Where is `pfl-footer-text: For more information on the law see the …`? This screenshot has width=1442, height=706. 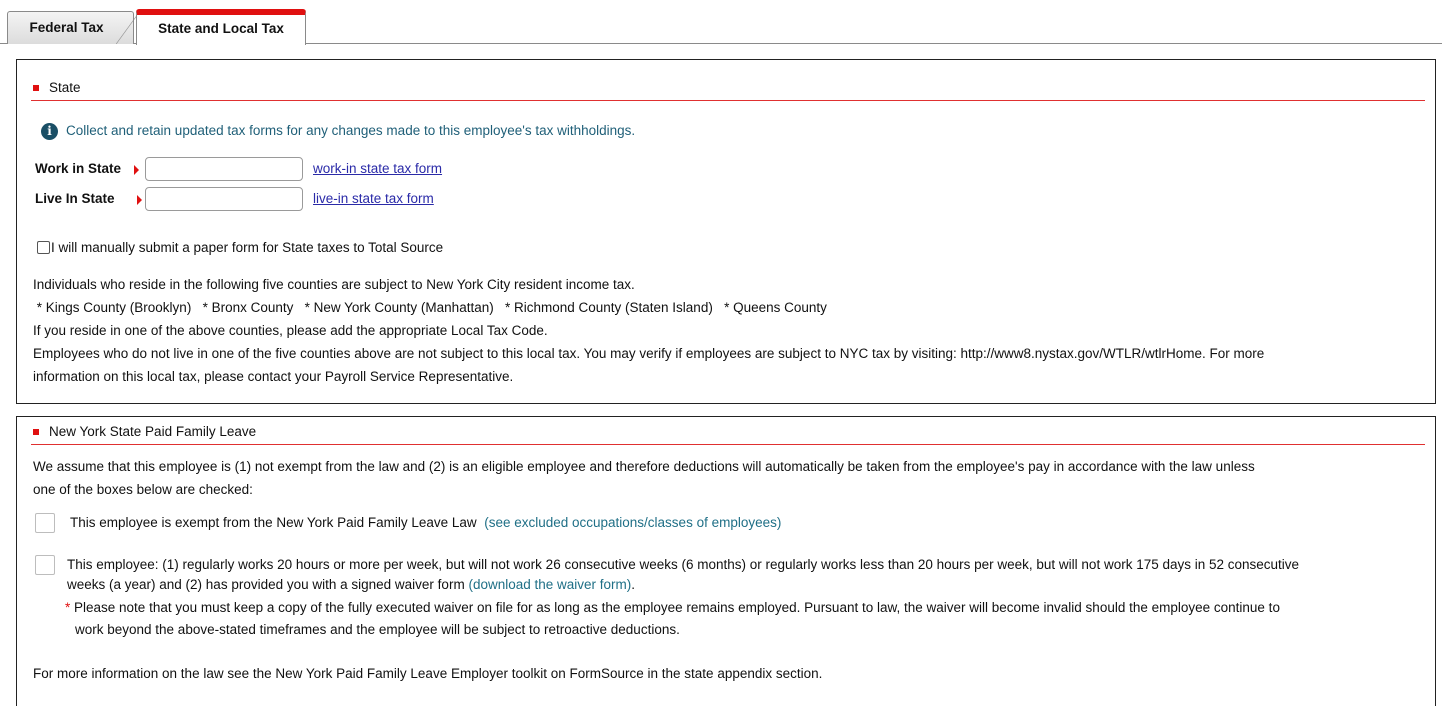
pfl-footer-text: For more information on the law see the … is located at coordinates (428, 673).